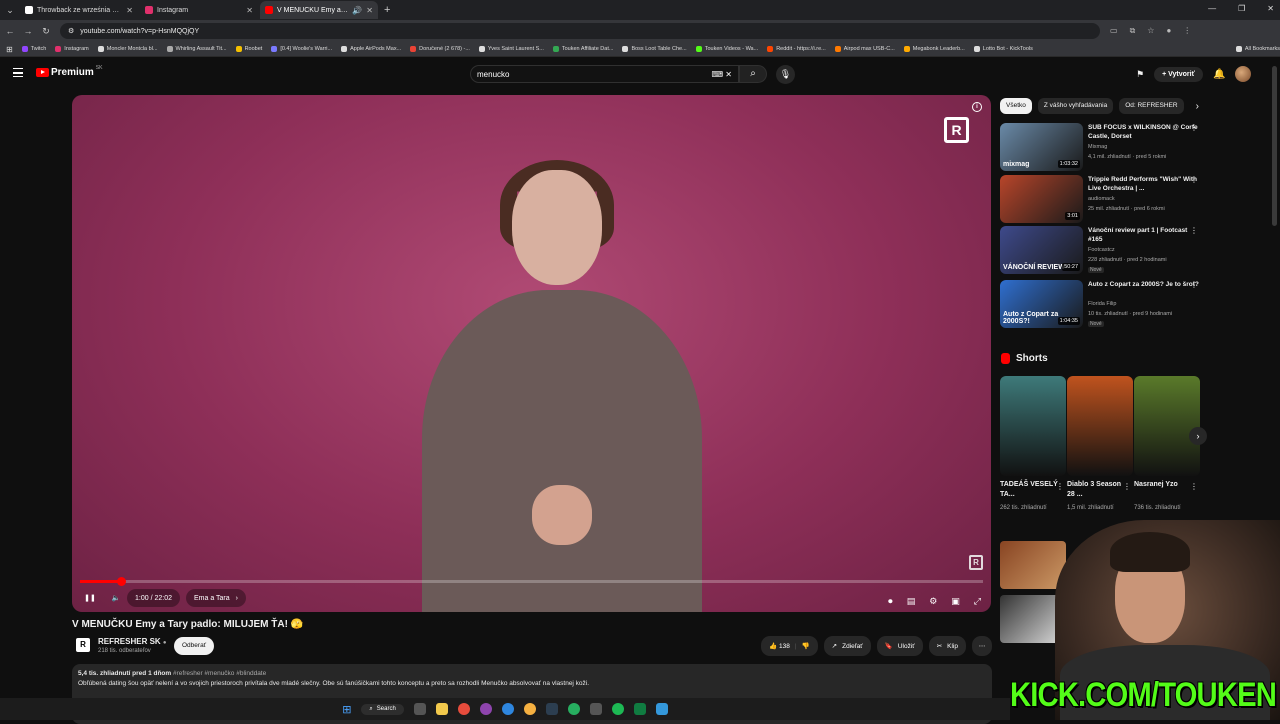  What do you see at coordinates (1144, 284) in the screenshot?
I see `video-title: Auto z Copart za 2000S? Je to šrot?` at bounding box center [1144, 284].